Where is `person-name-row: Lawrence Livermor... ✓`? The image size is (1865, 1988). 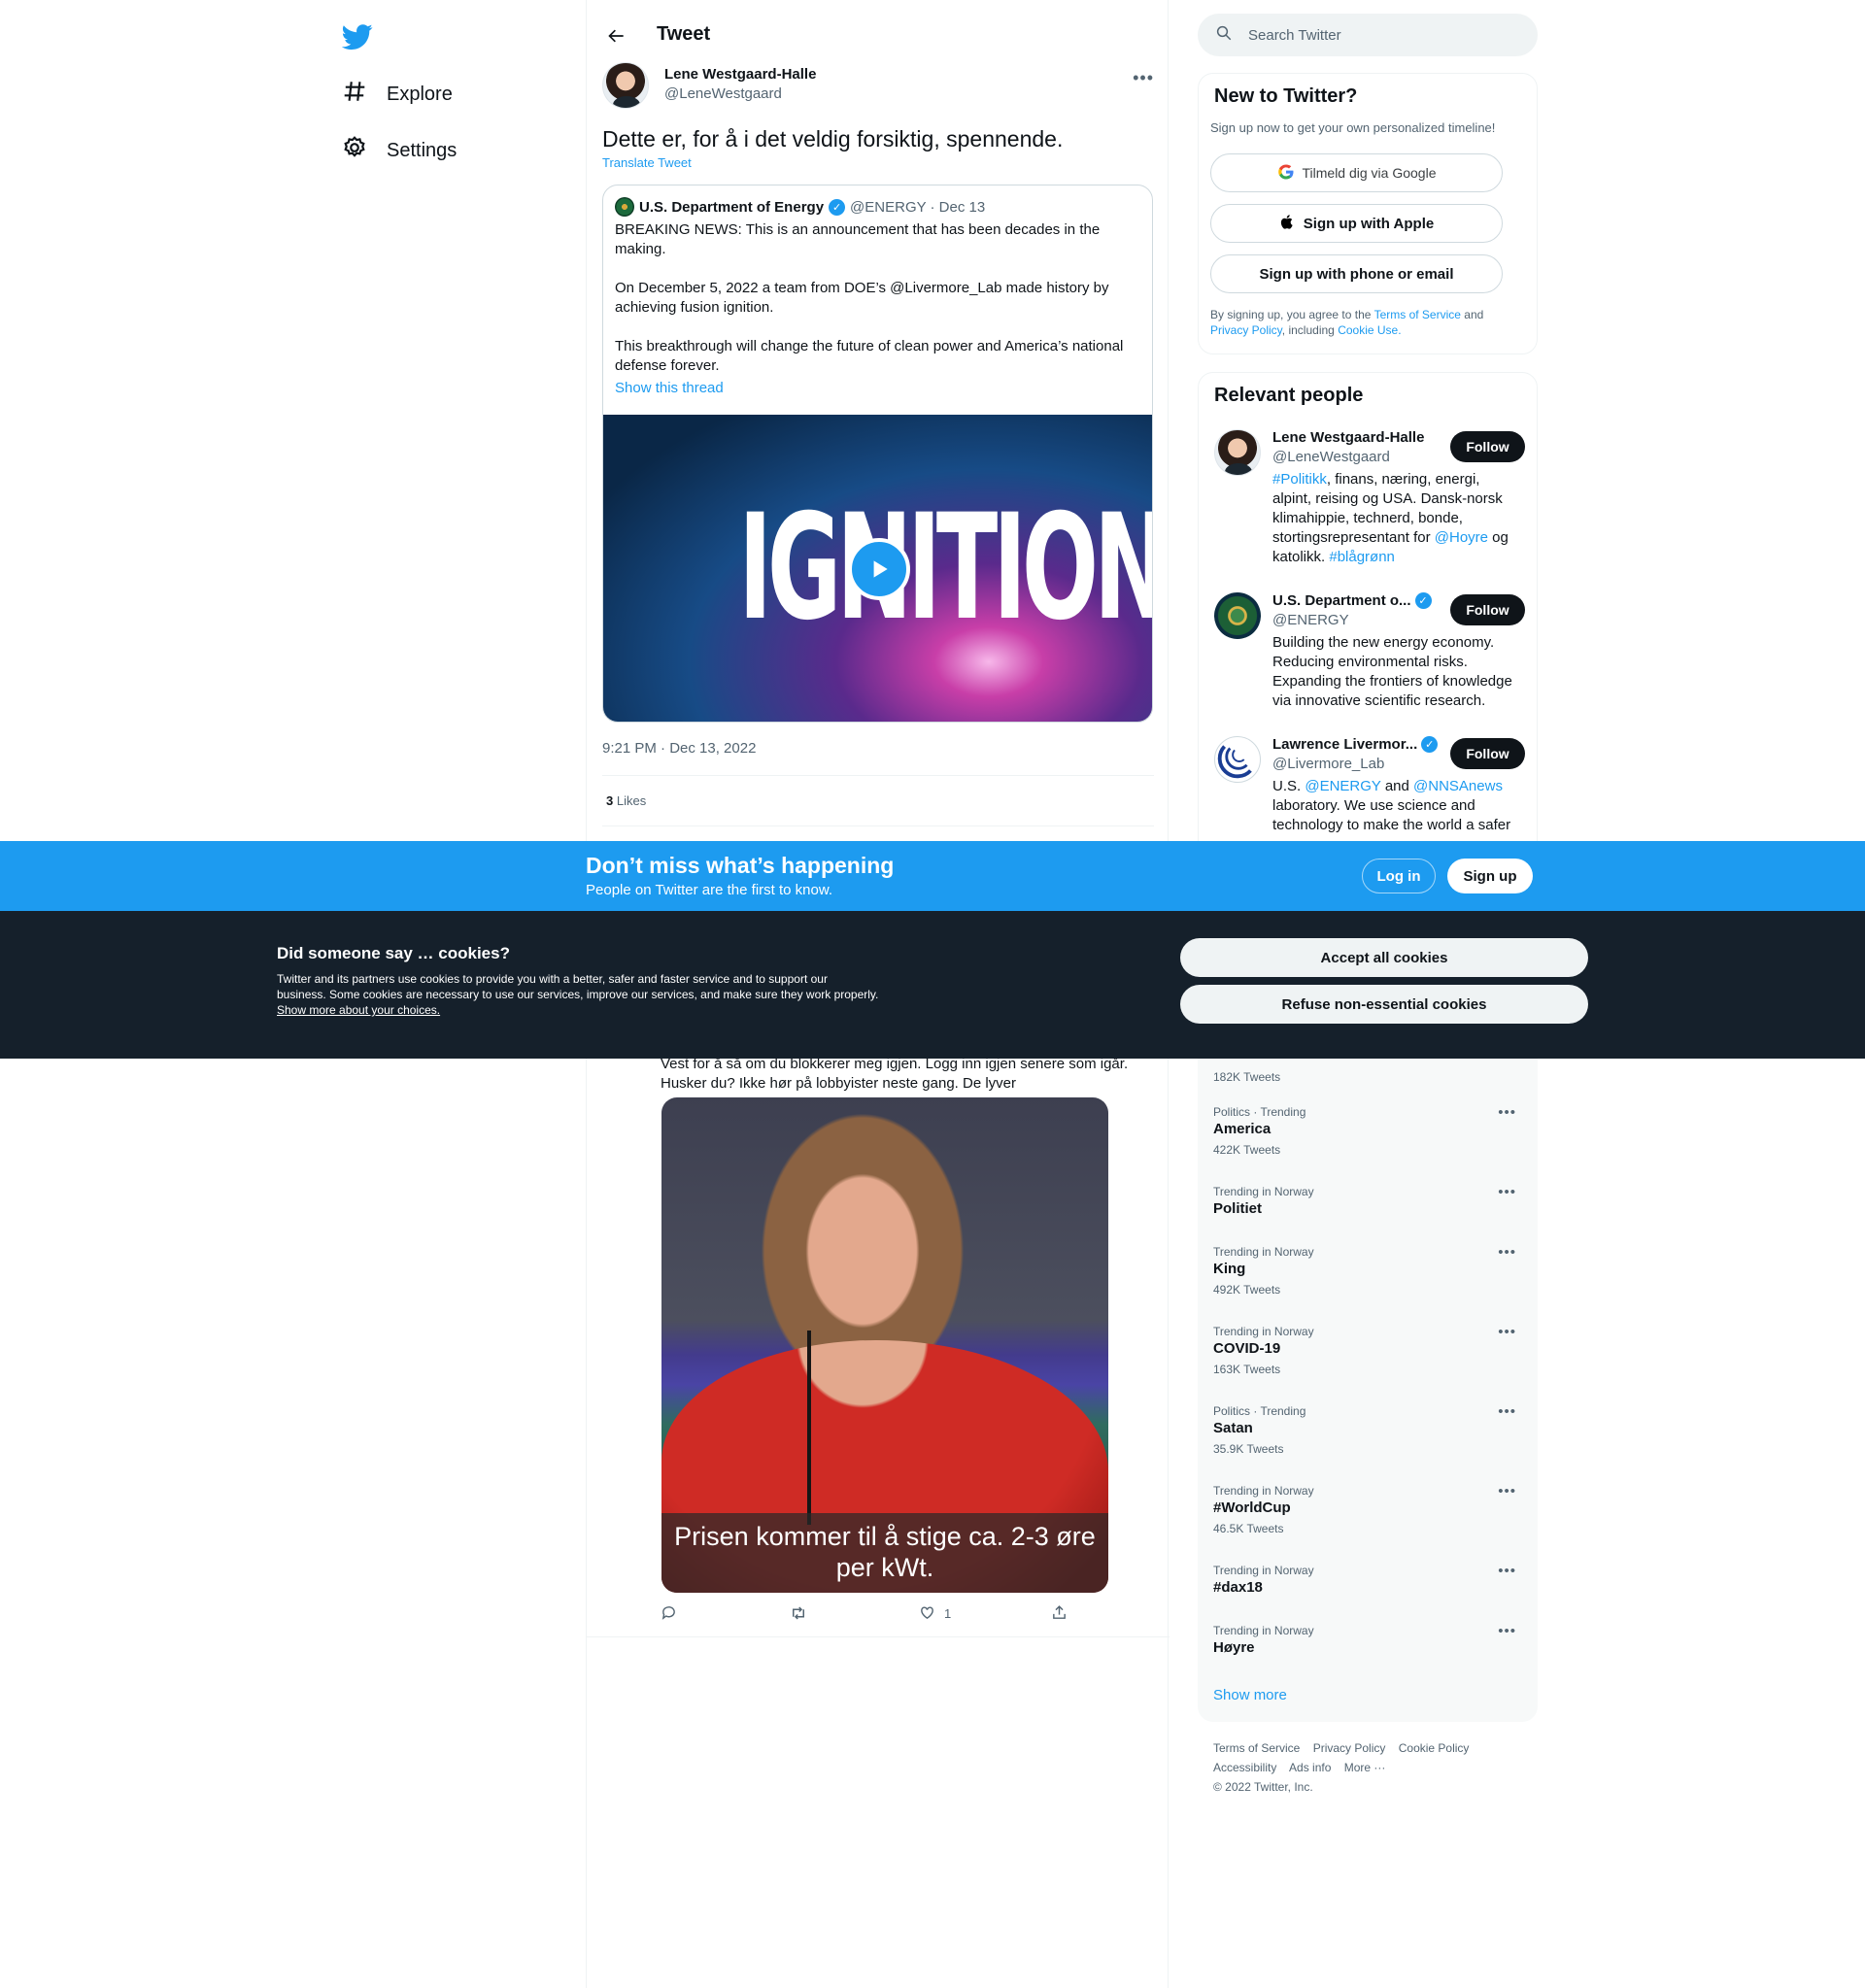
person-name-row: Lawrence Livermor... ✓ is located at coordinates (1355, 744).